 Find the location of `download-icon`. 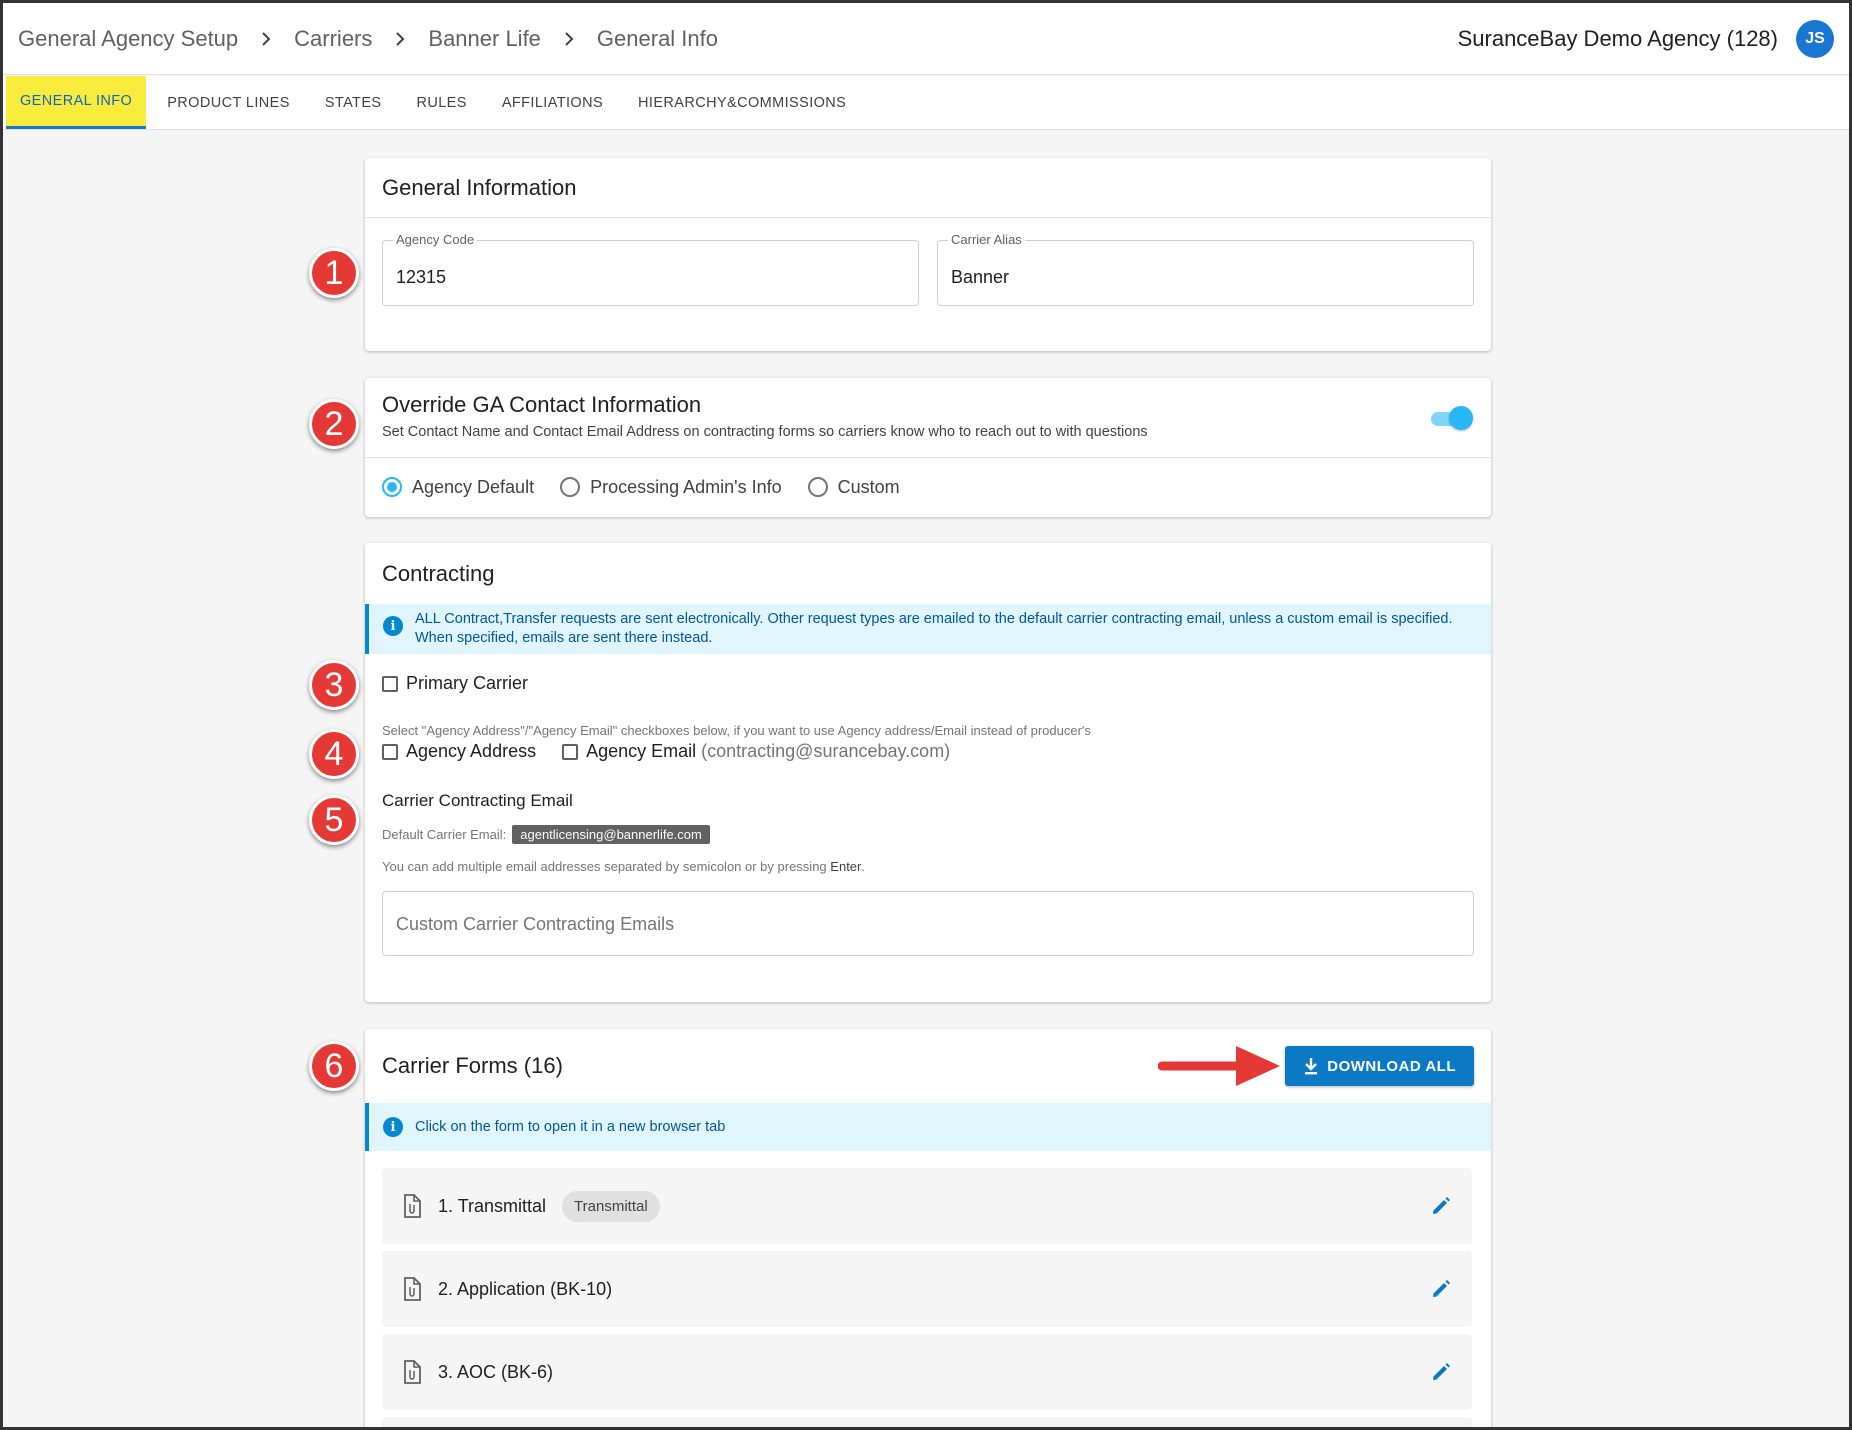

download-icon is located at coordinates (1311, 1066).